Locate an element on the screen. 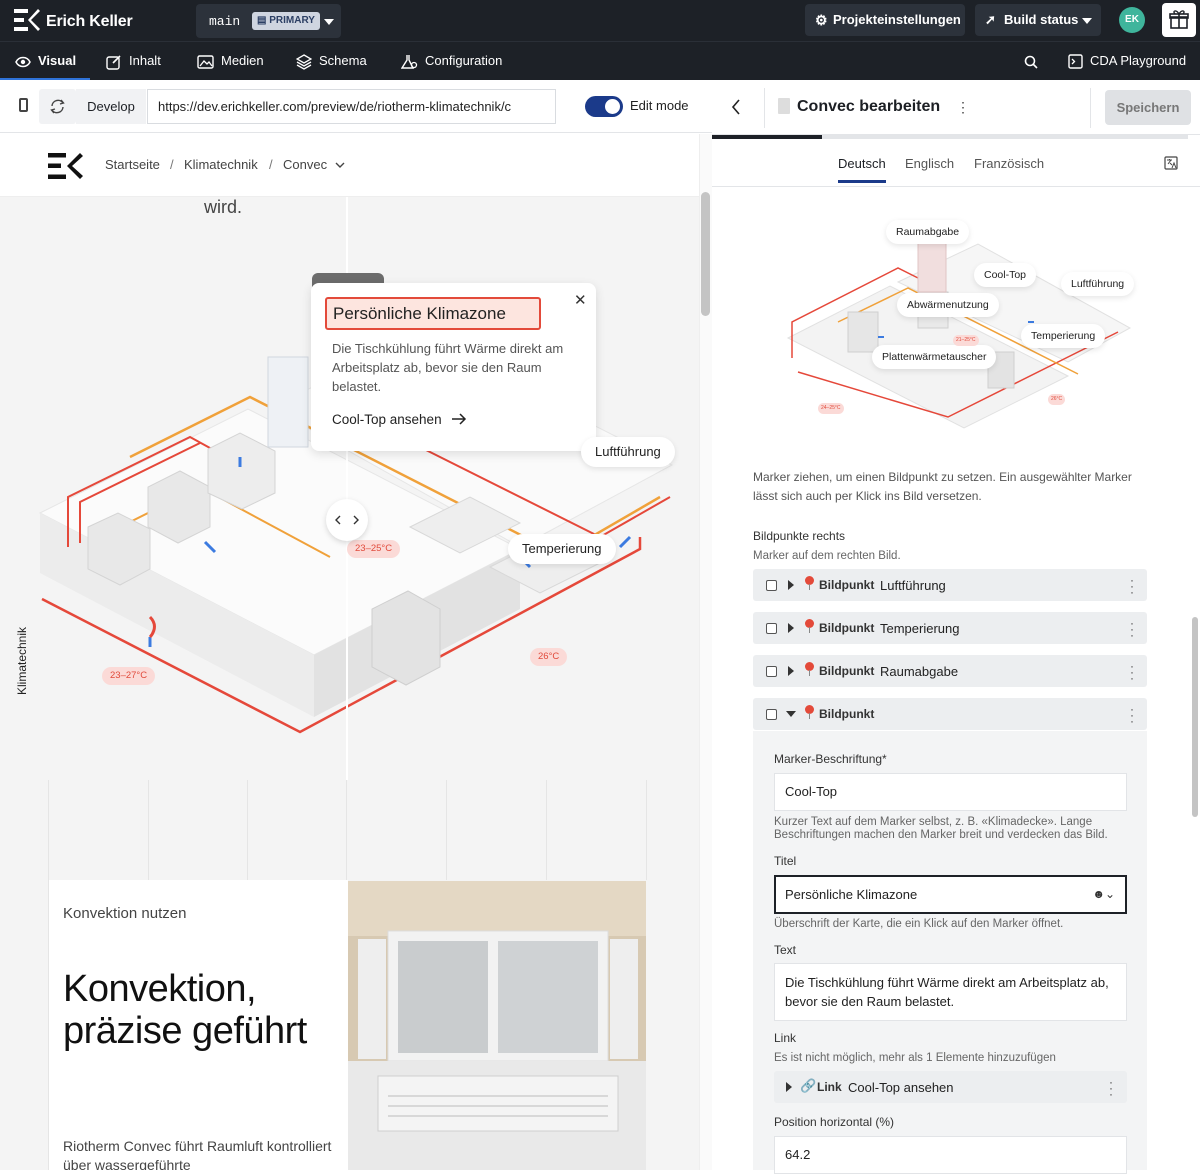  preview-scrollbar is located at coordinates (705, 652).